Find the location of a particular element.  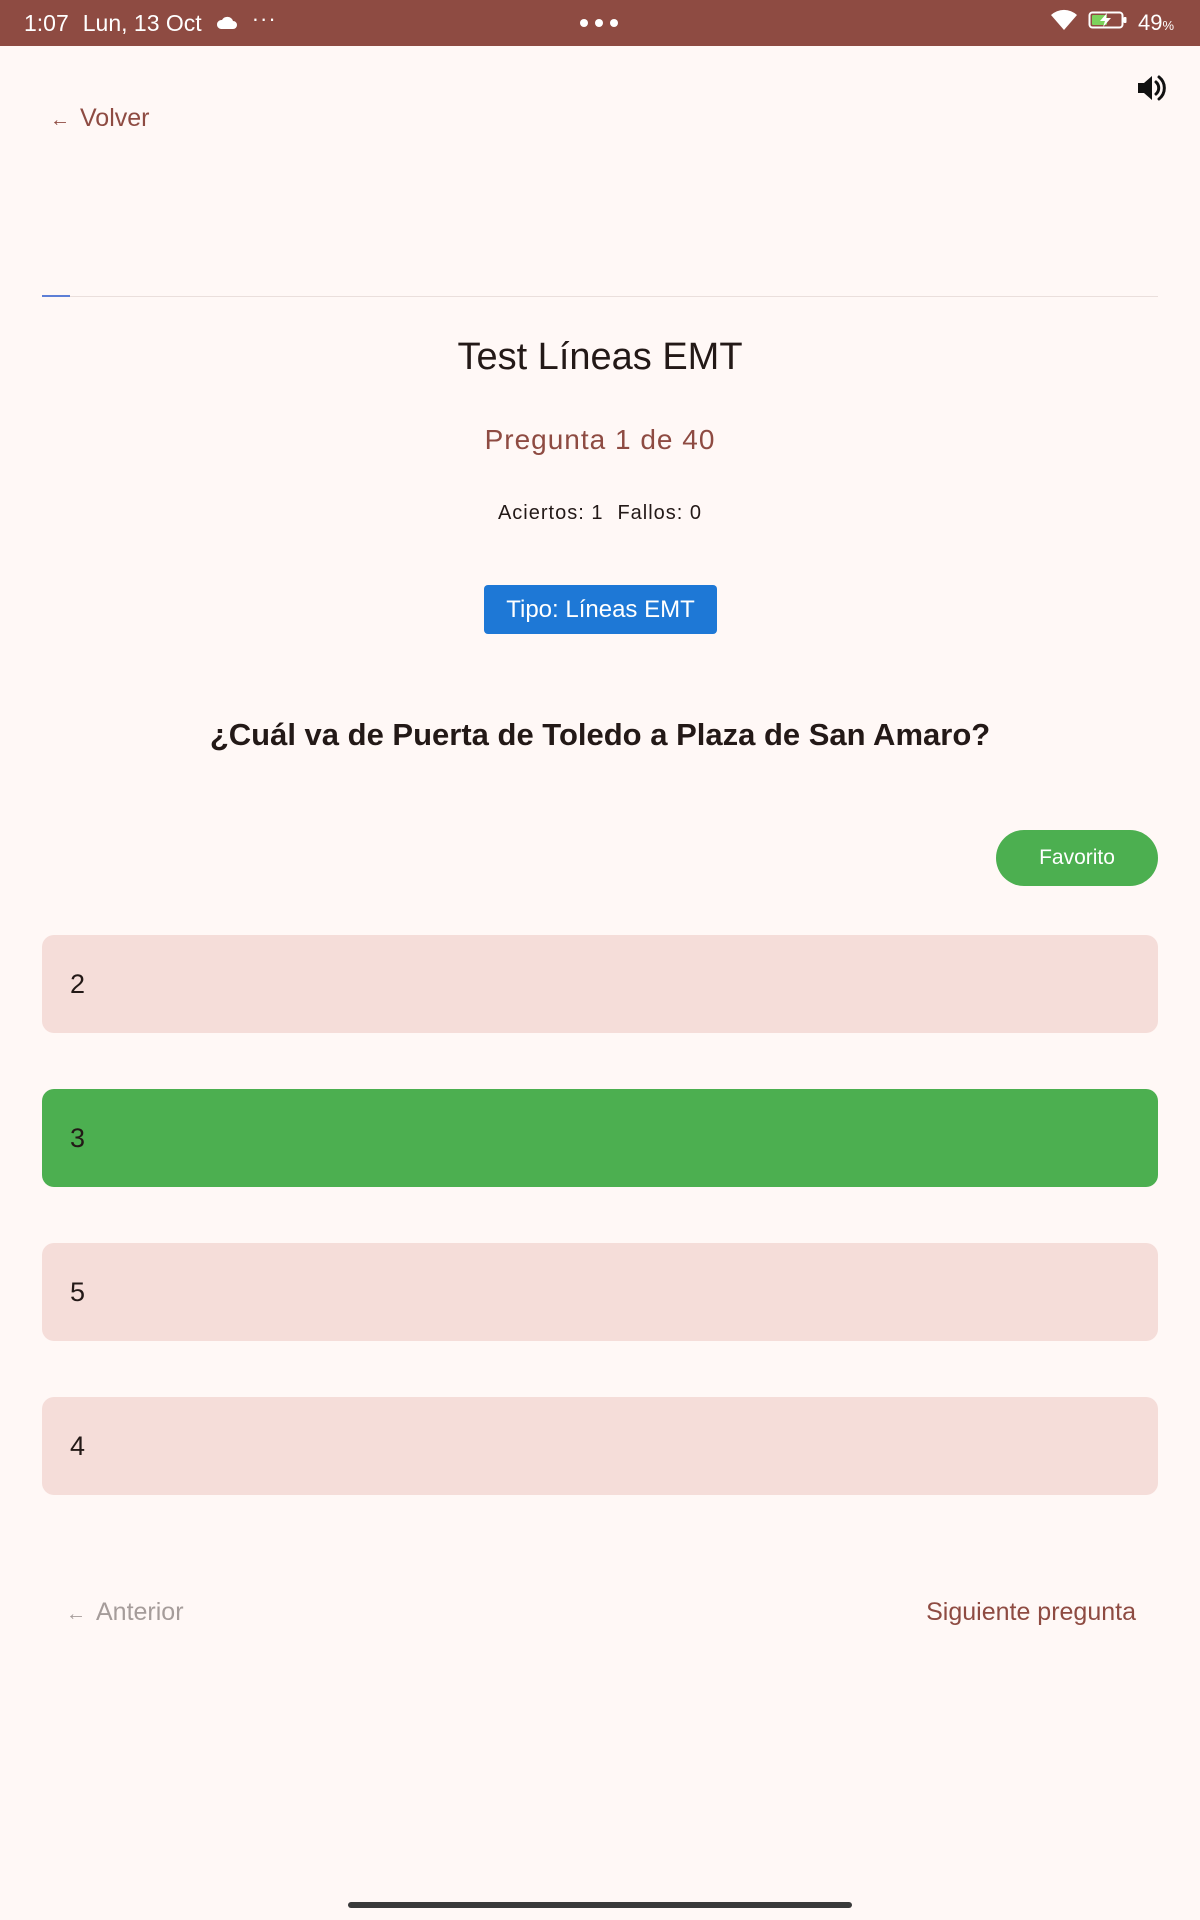

answer-option: 5 is located at coordinates (600, 1292).